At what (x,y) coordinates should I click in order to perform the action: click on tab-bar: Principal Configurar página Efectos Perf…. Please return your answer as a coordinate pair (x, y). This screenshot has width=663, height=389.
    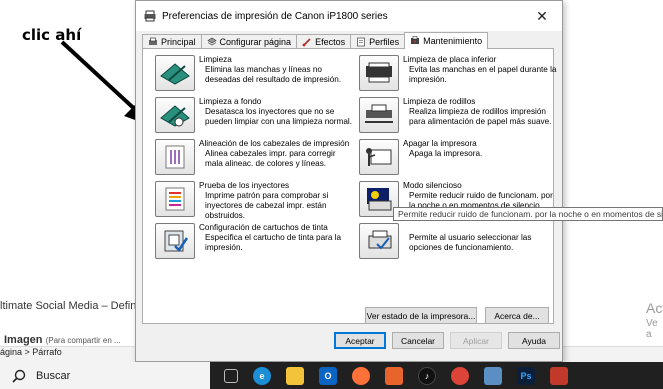
    Looking at the image, I should click on (315, 40).